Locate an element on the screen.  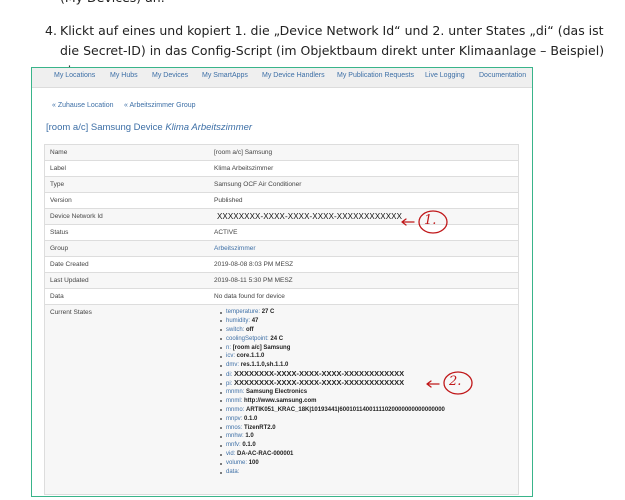
state-key: vid: is located at coordinates (231, 454).